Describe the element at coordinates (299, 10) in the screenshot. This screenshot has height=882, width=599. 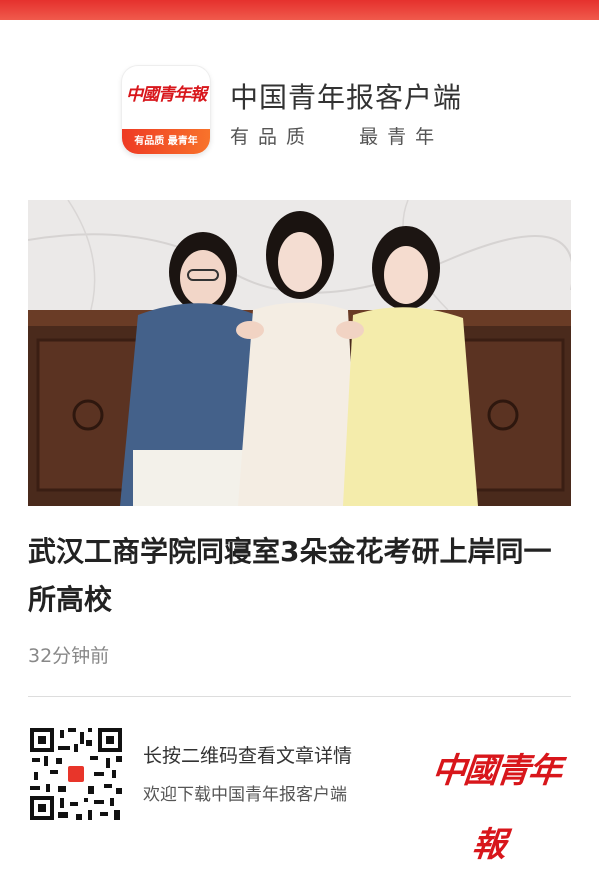
I see `top-accent-bar` at that location.